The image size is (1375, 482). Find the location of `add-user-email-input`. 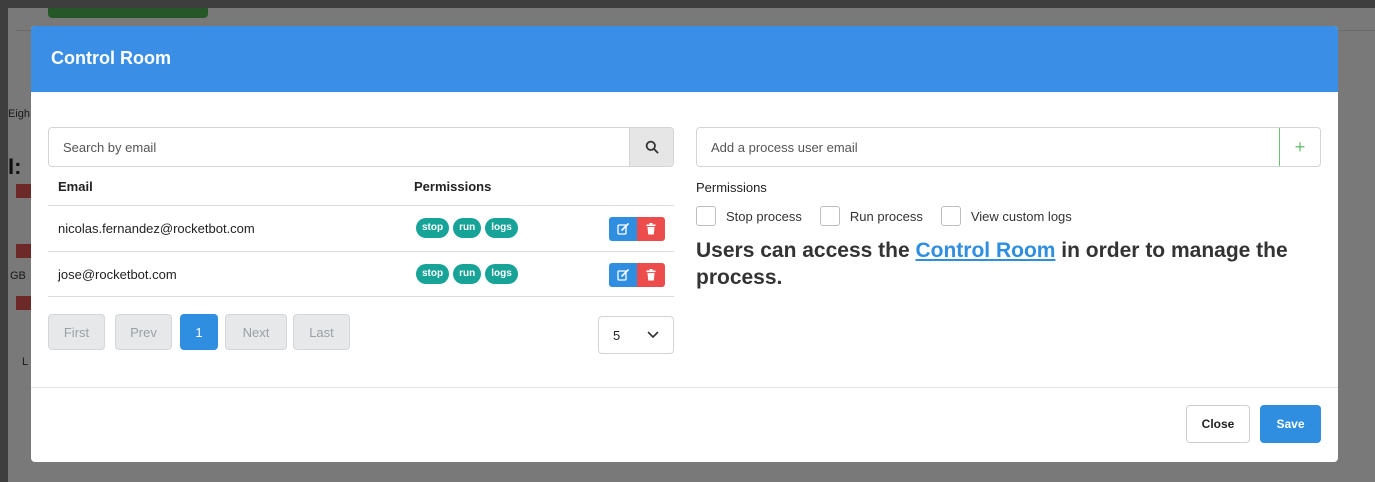

add-user-email-input is located at coordinates (988, 147).